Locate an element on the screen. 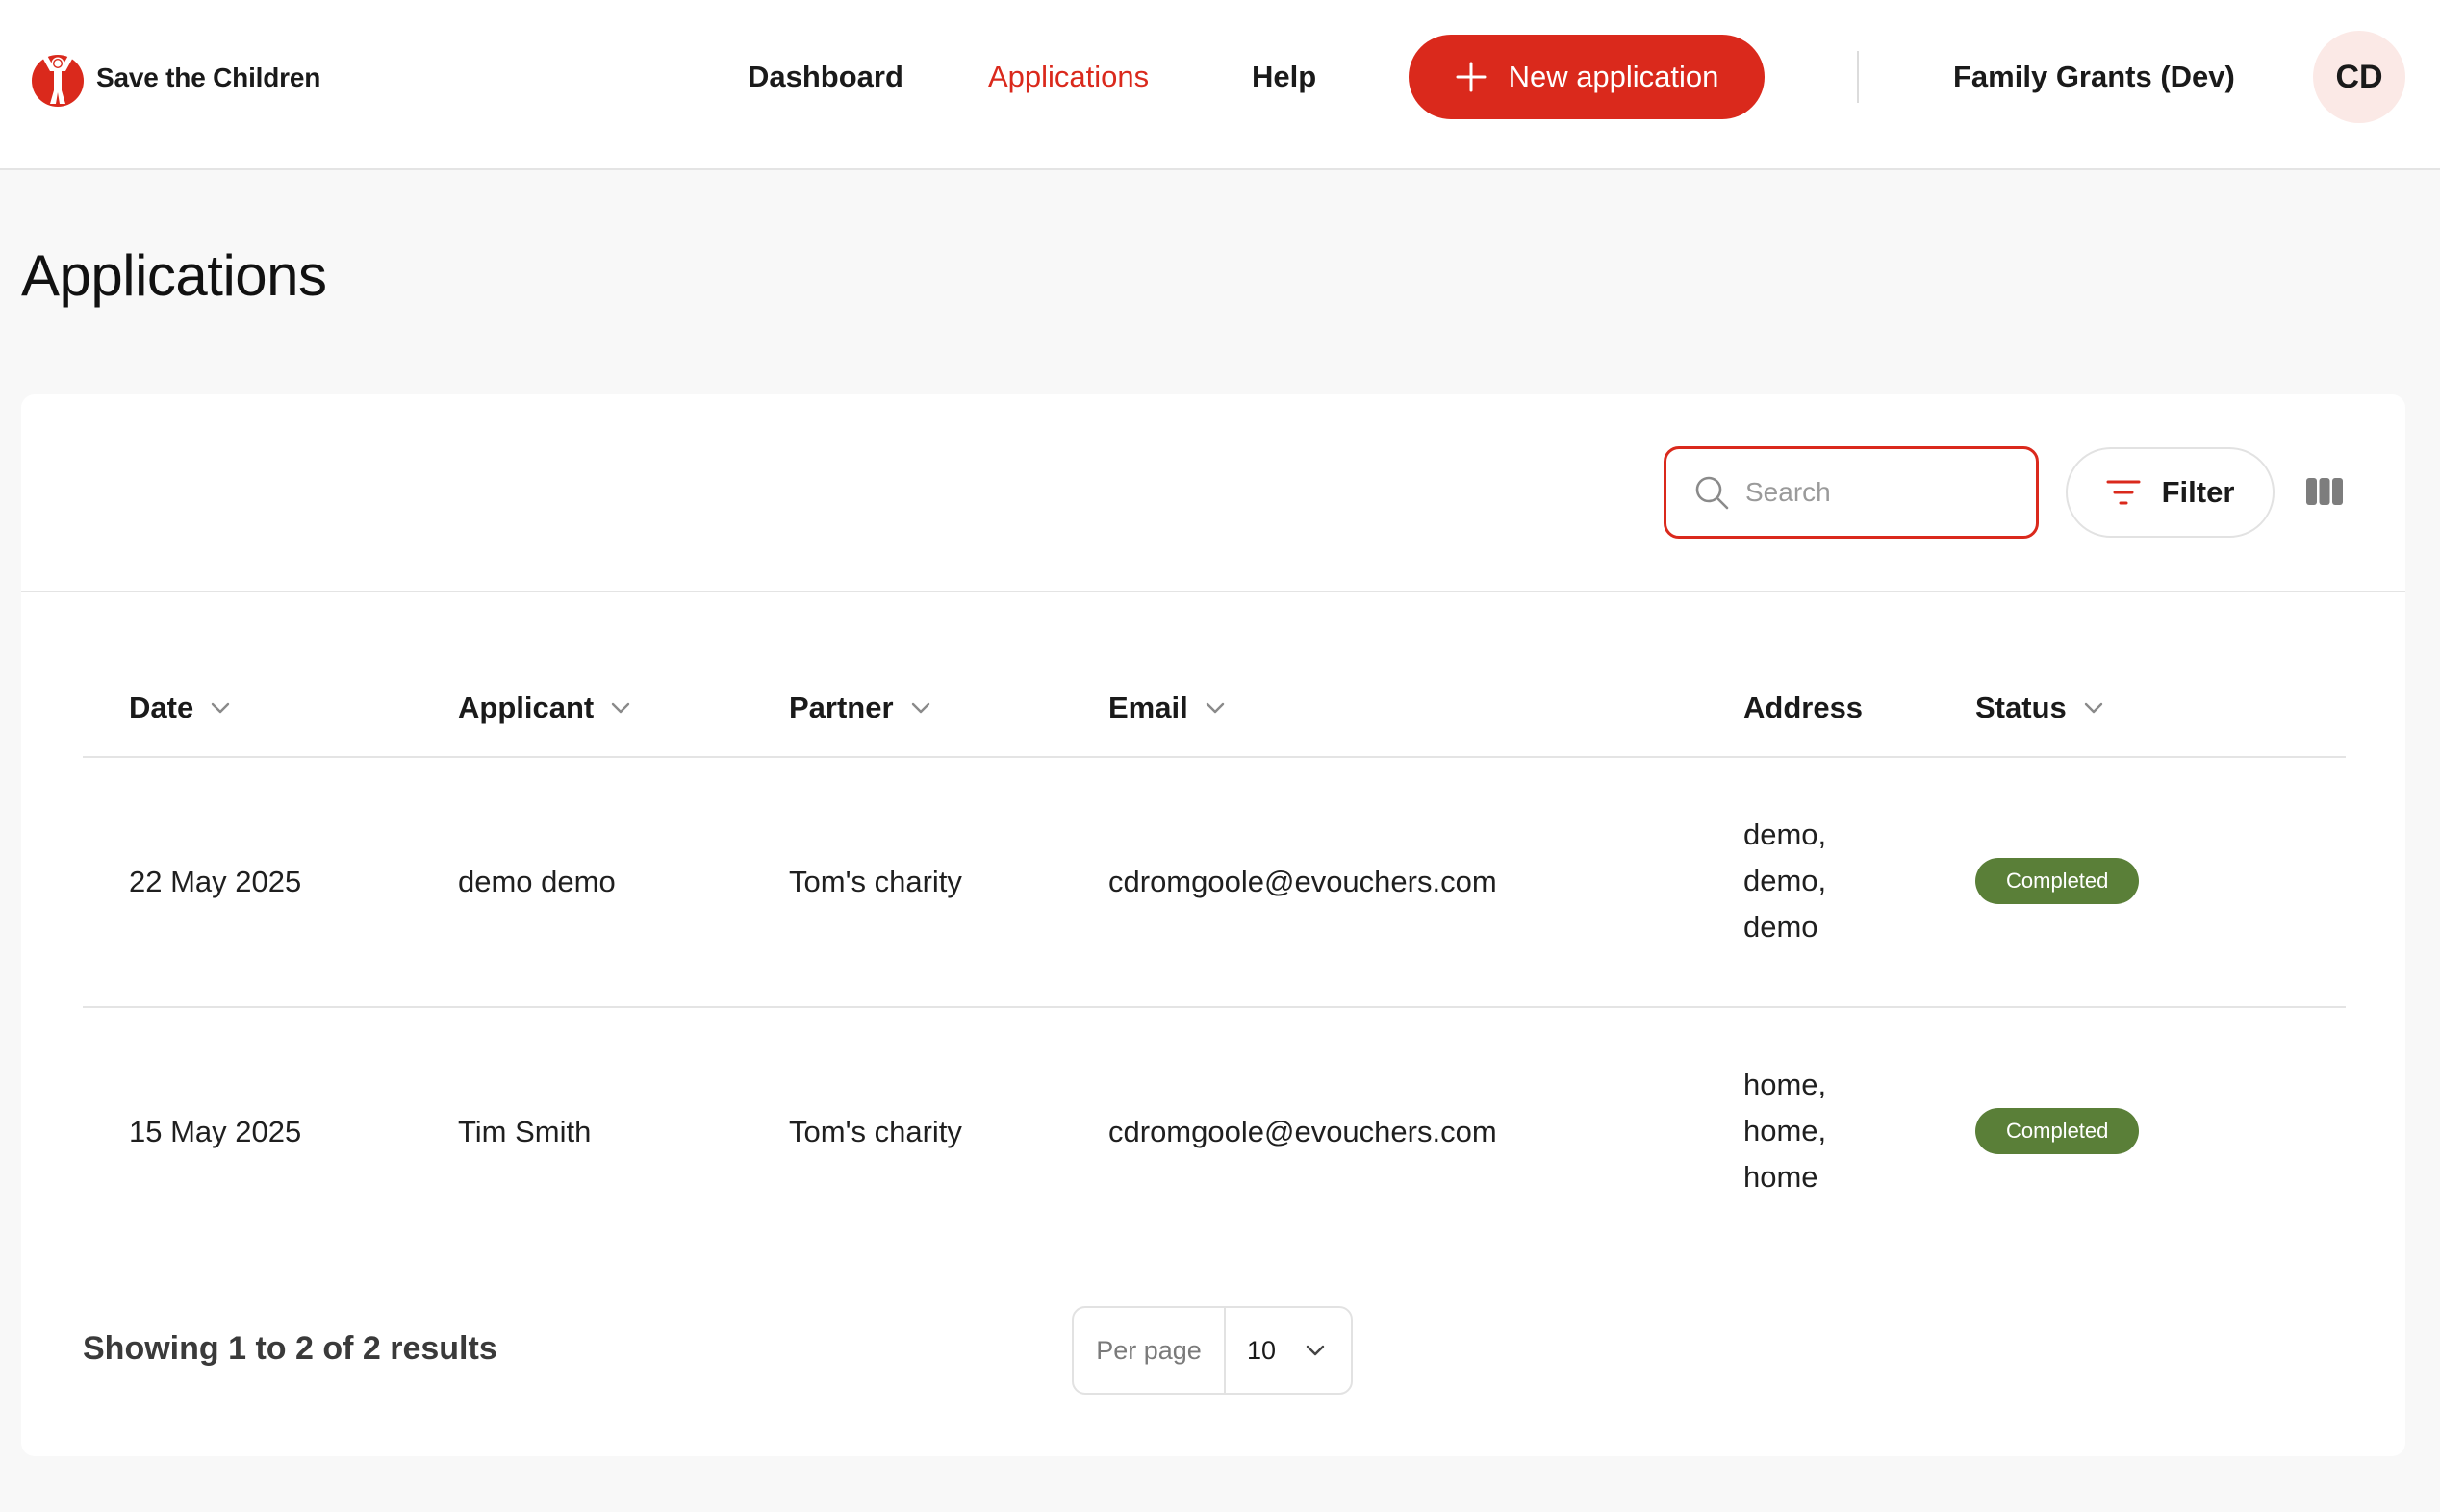 This screenshot has height=1512, width=2440. cell-address: home, home, home is located at coordinates (1784, 1131).